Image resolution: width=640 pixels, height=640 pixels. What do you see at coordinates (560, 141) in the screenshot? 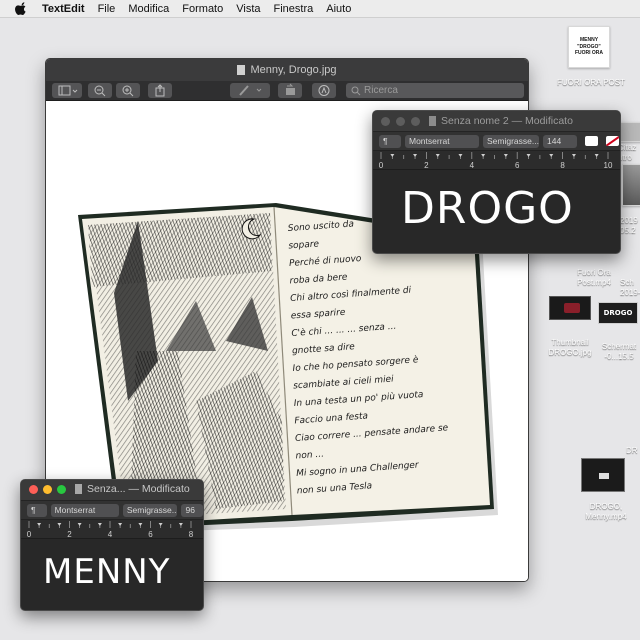
I see `font-size-select: 144` at bounding box center [560, 141].